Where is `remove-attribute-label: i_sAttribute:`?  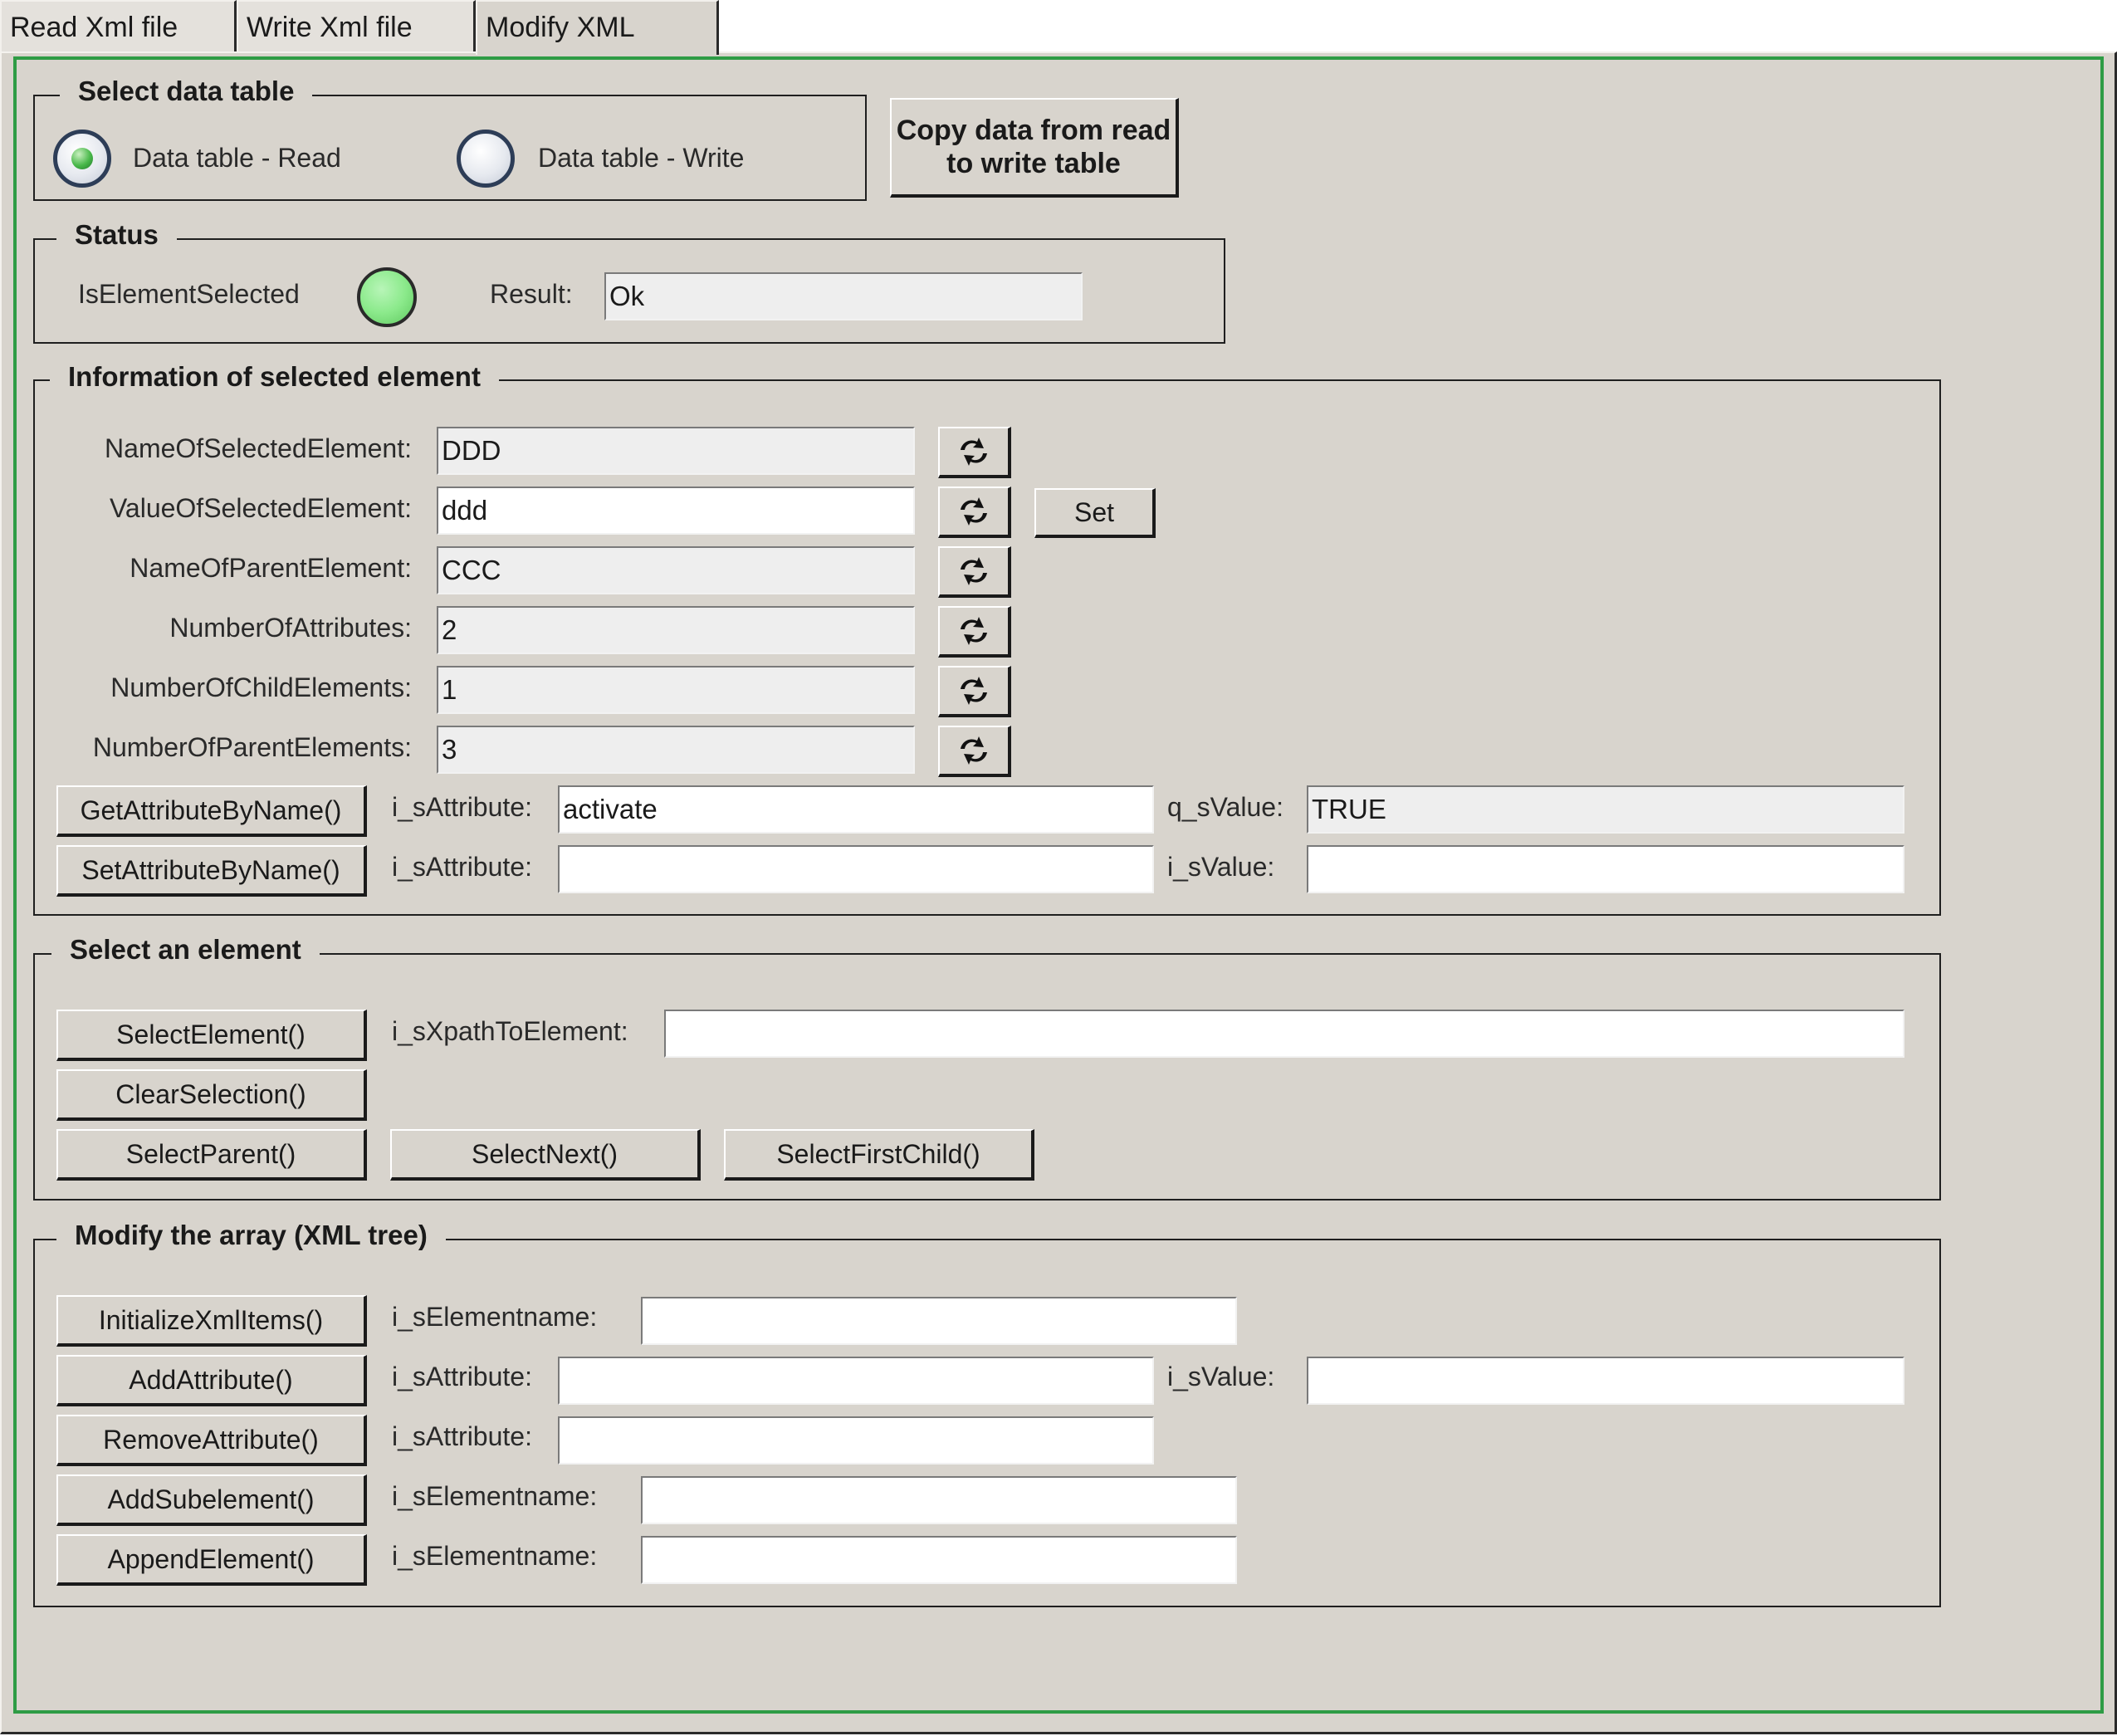
remove-attribute-label: i_sAttribute: is located at coordinates (462, 1436).